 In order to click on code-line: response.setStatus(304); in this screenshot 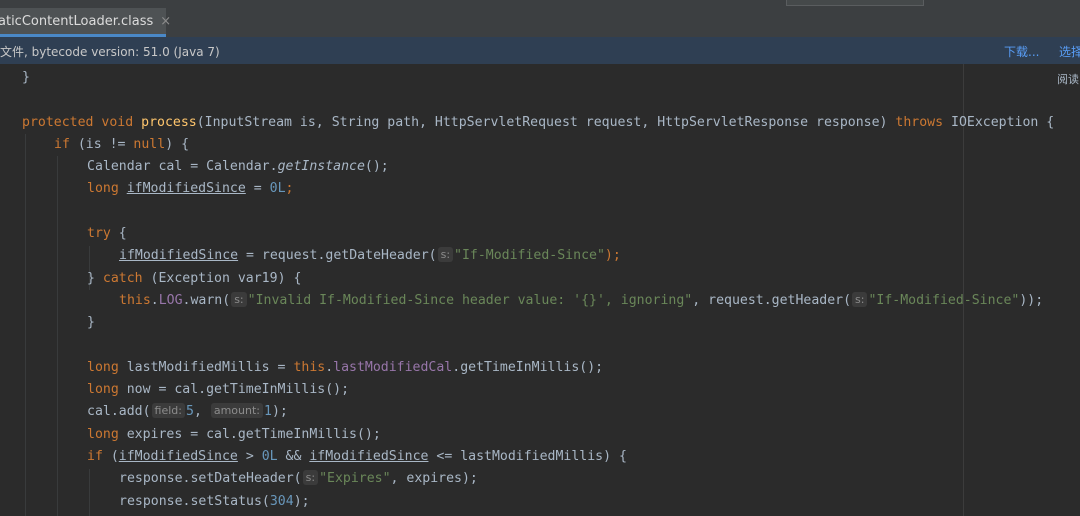, I will do `click(214, 501)`.